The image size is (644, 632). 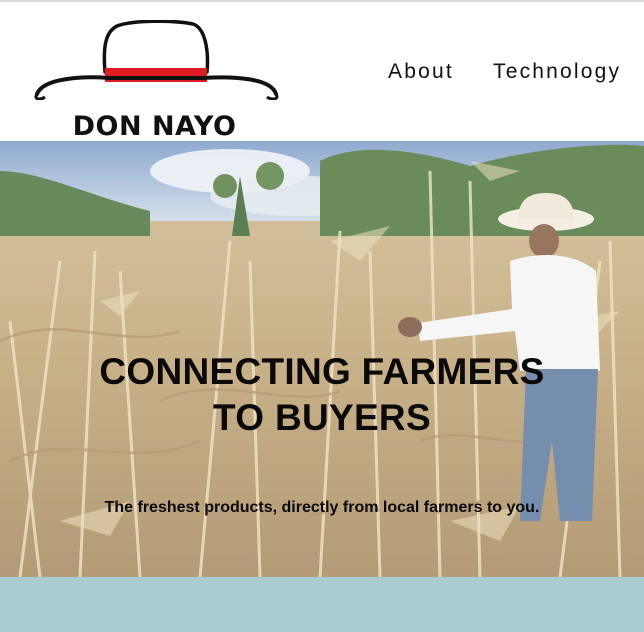 What do you see at coordinates (154, 126) in the screenshot?
I see `brand-name: DON NAYO` at bounding box center [154, 126].